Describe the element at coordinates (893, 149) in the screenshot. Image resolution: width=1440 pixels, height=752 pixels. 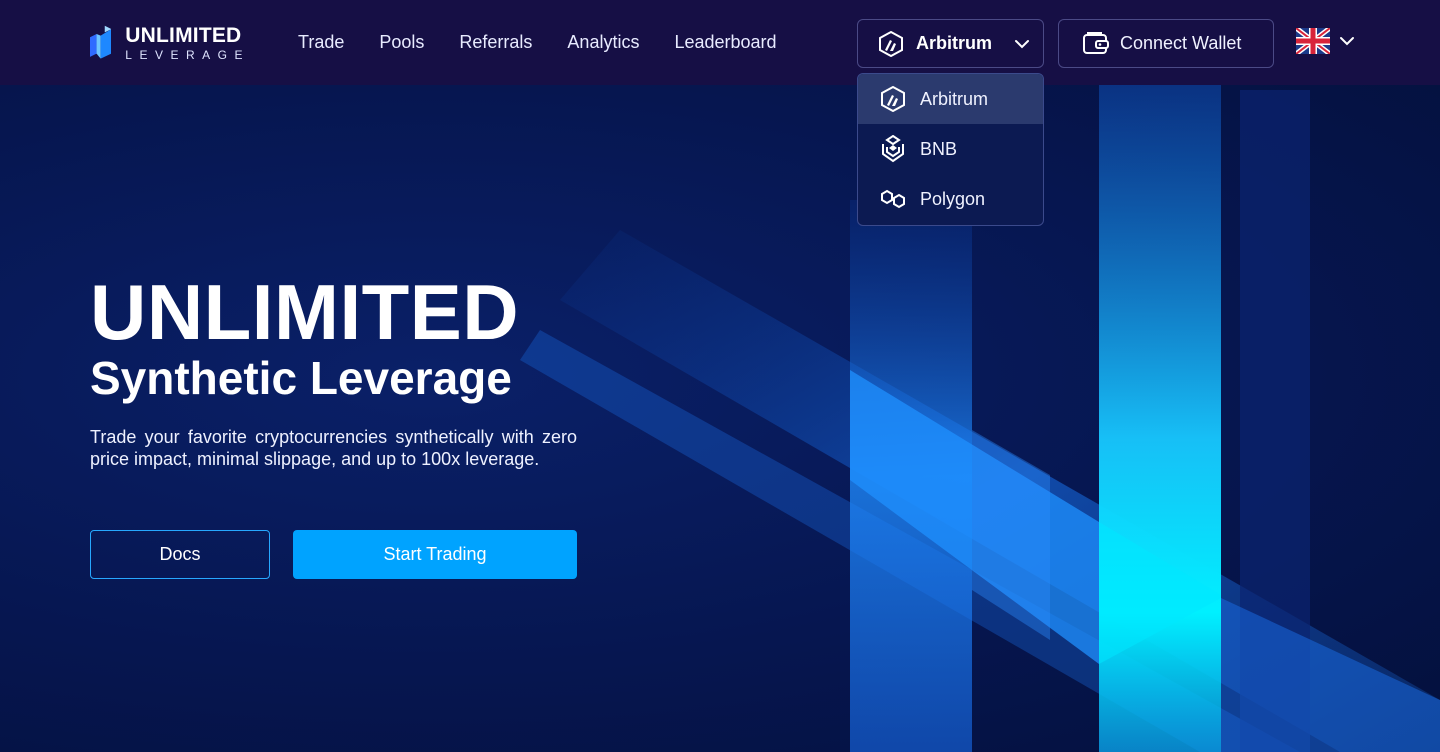
I see `bnb-icon` at that location.